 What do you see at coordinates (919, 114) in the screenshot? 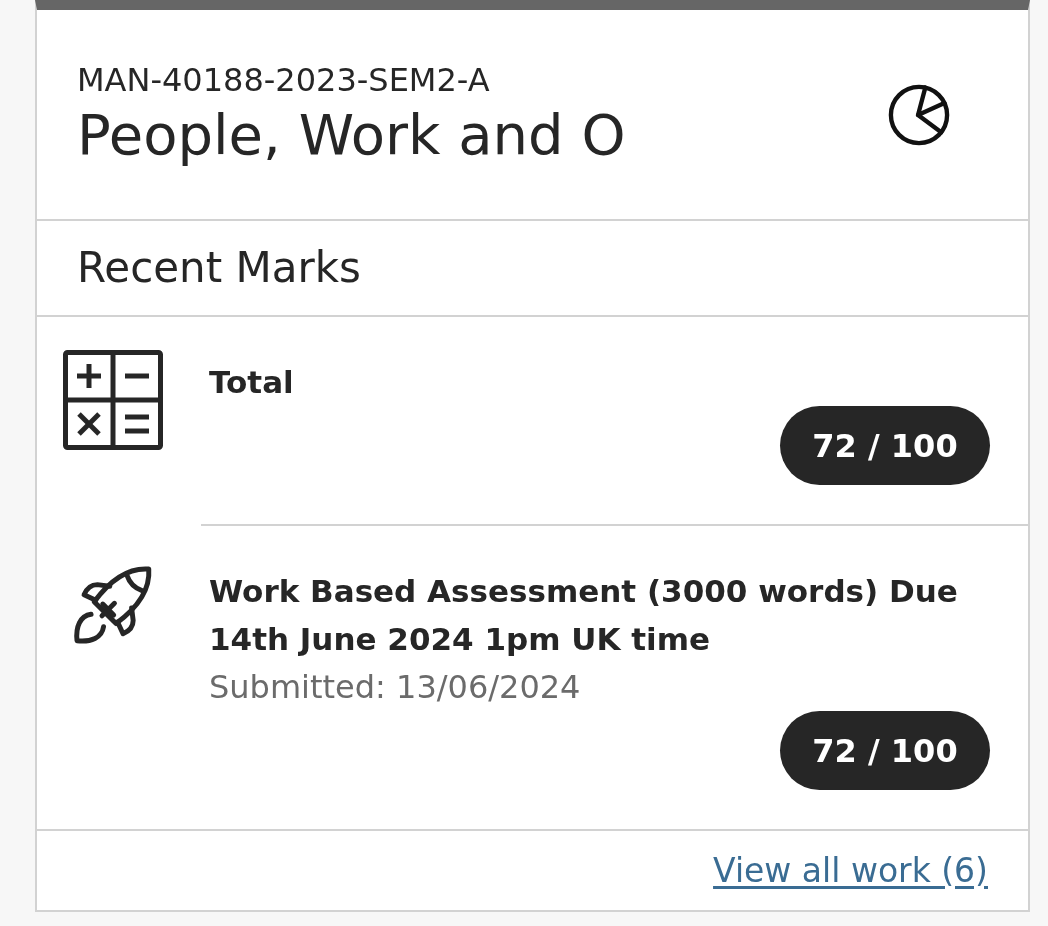
I see `pie-chart-icon` at bounding box center [919, 114].